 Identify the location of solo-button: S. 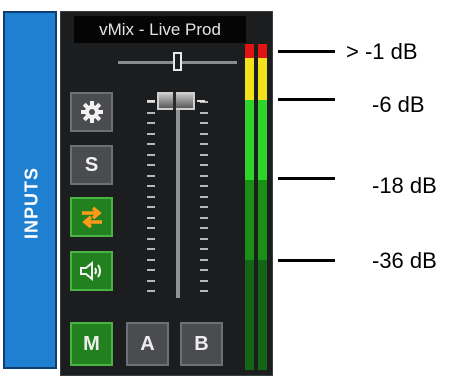
(91, 165).